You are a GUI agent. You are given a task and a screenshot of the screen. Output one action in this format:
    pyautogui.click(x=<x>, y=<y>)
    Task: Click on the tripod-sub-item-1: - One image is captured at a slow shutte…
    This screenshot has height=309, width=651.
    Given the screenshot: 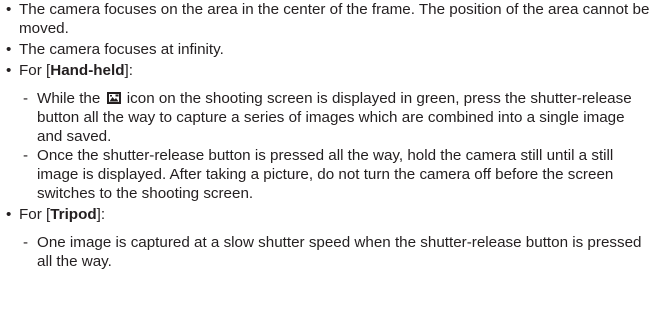 What is the action you would take?
    pyautogui.click(x=325, y=252)
    